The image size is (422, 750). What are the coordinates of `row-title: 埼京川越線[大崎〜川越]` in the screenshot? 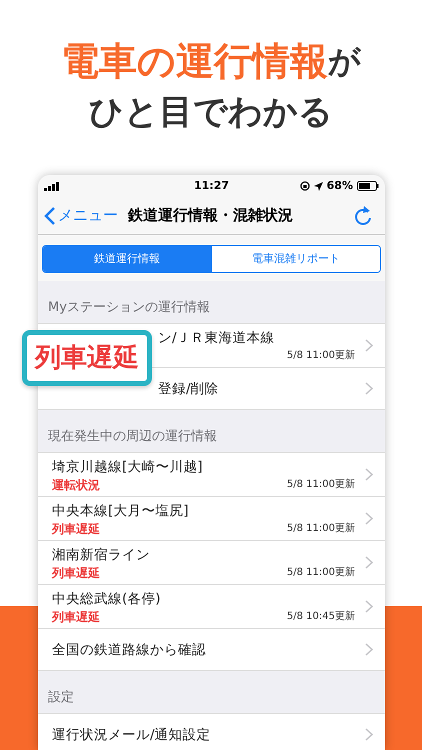 It's located at (208, 466).